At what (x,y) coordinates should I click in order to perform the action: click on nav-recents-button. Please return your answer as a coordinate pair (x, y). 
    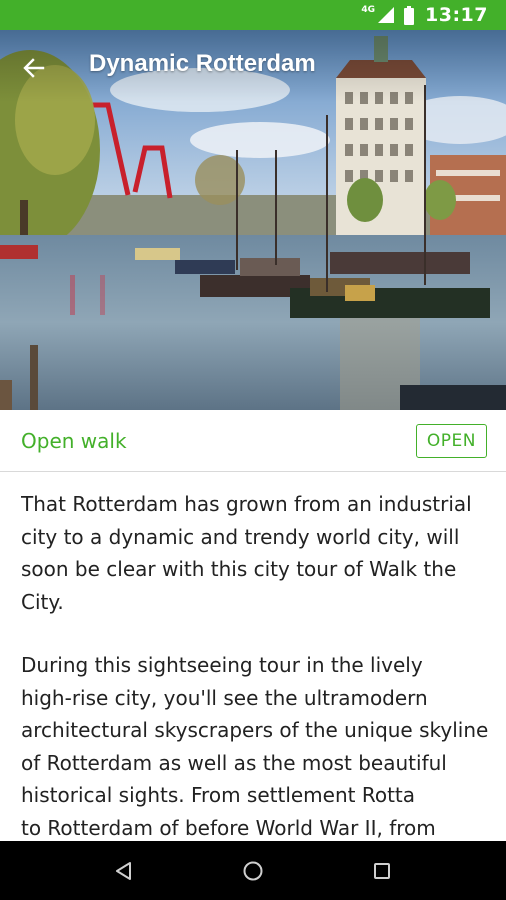
    Looking at the image, I should click on (382, 871).